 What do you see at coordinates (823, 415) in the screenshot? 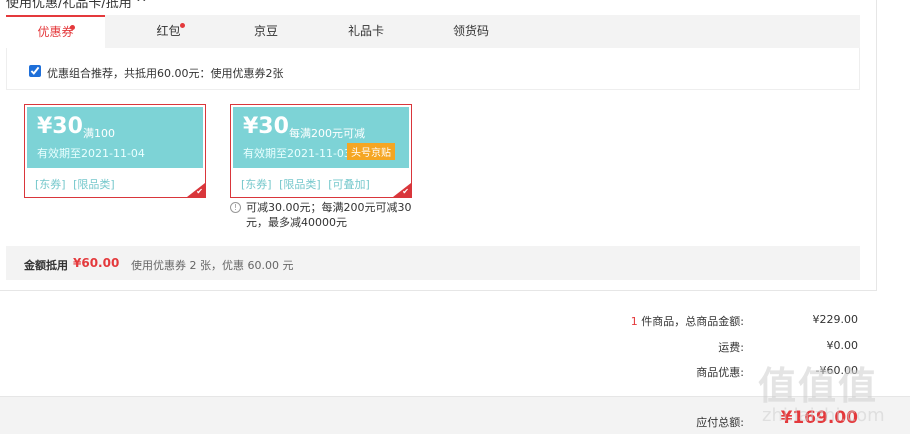
I see `watermark-url: zhi.laizhi.com` at bounding box center [823, 415].